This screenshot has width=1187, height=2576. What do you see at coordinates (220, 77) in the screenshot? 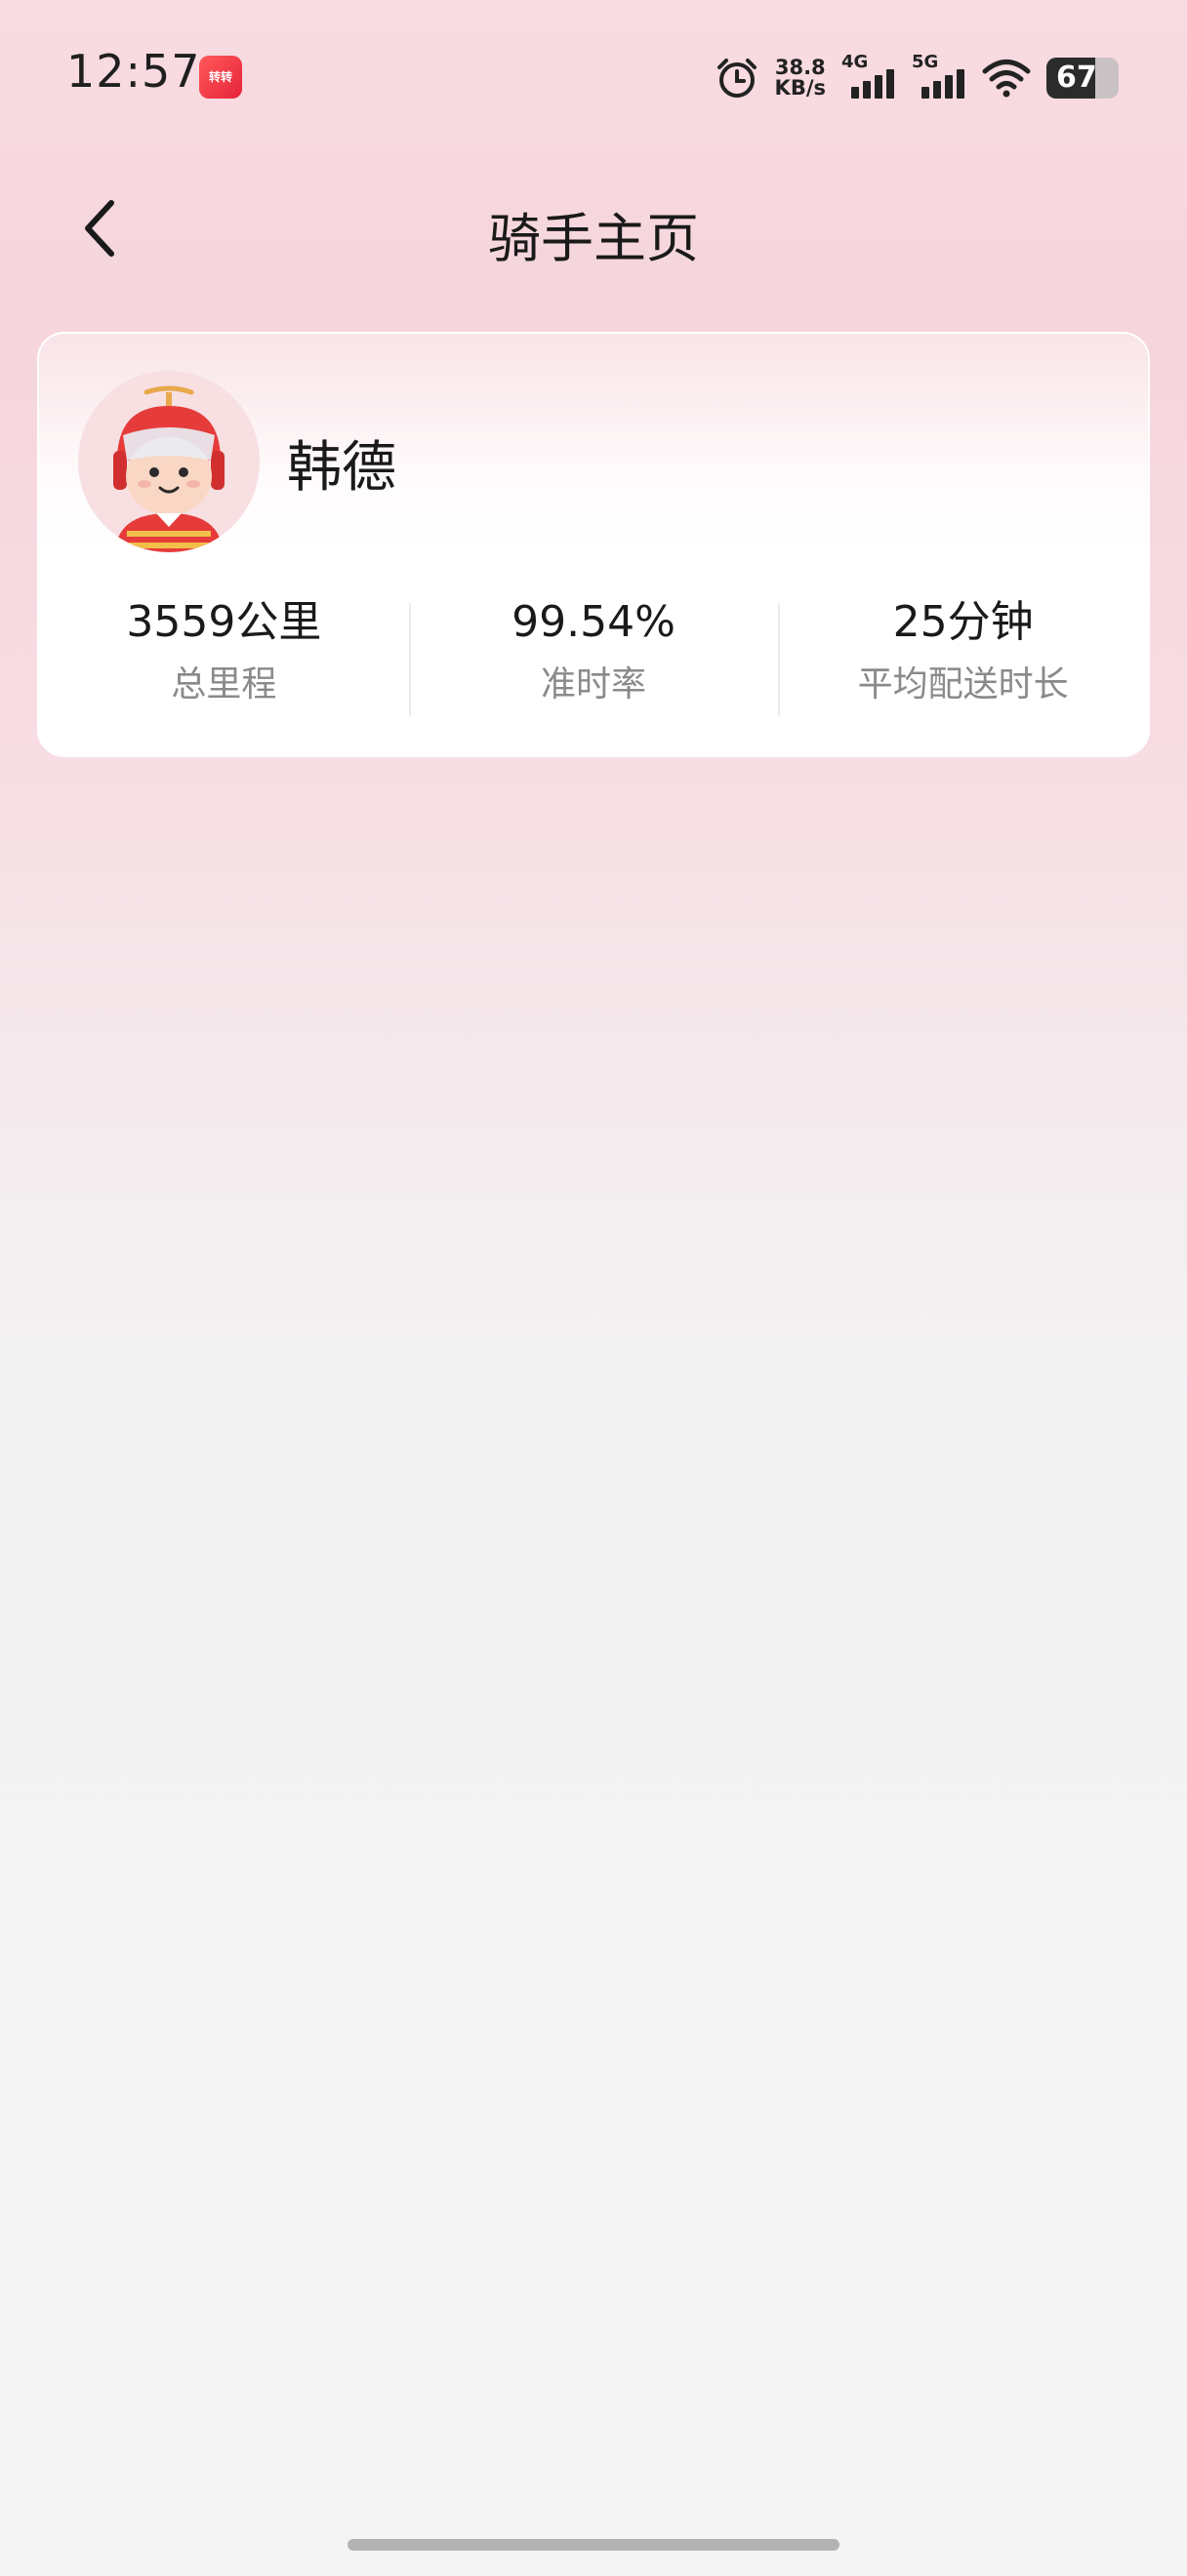
I see `app-notification-icon: 转转` at bounding box center [220, 77].